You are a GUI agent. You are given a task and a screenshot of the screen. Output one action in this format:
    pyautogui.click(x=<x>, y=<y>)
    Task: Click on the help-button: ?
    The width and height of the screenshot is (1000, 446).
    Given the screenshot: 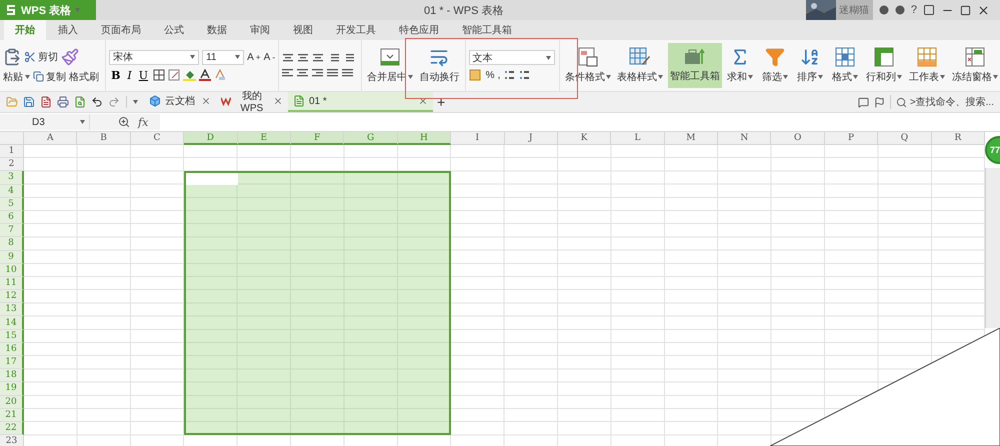 What is the action you would take?
    pyautogui.click(x=913, y=10)
    